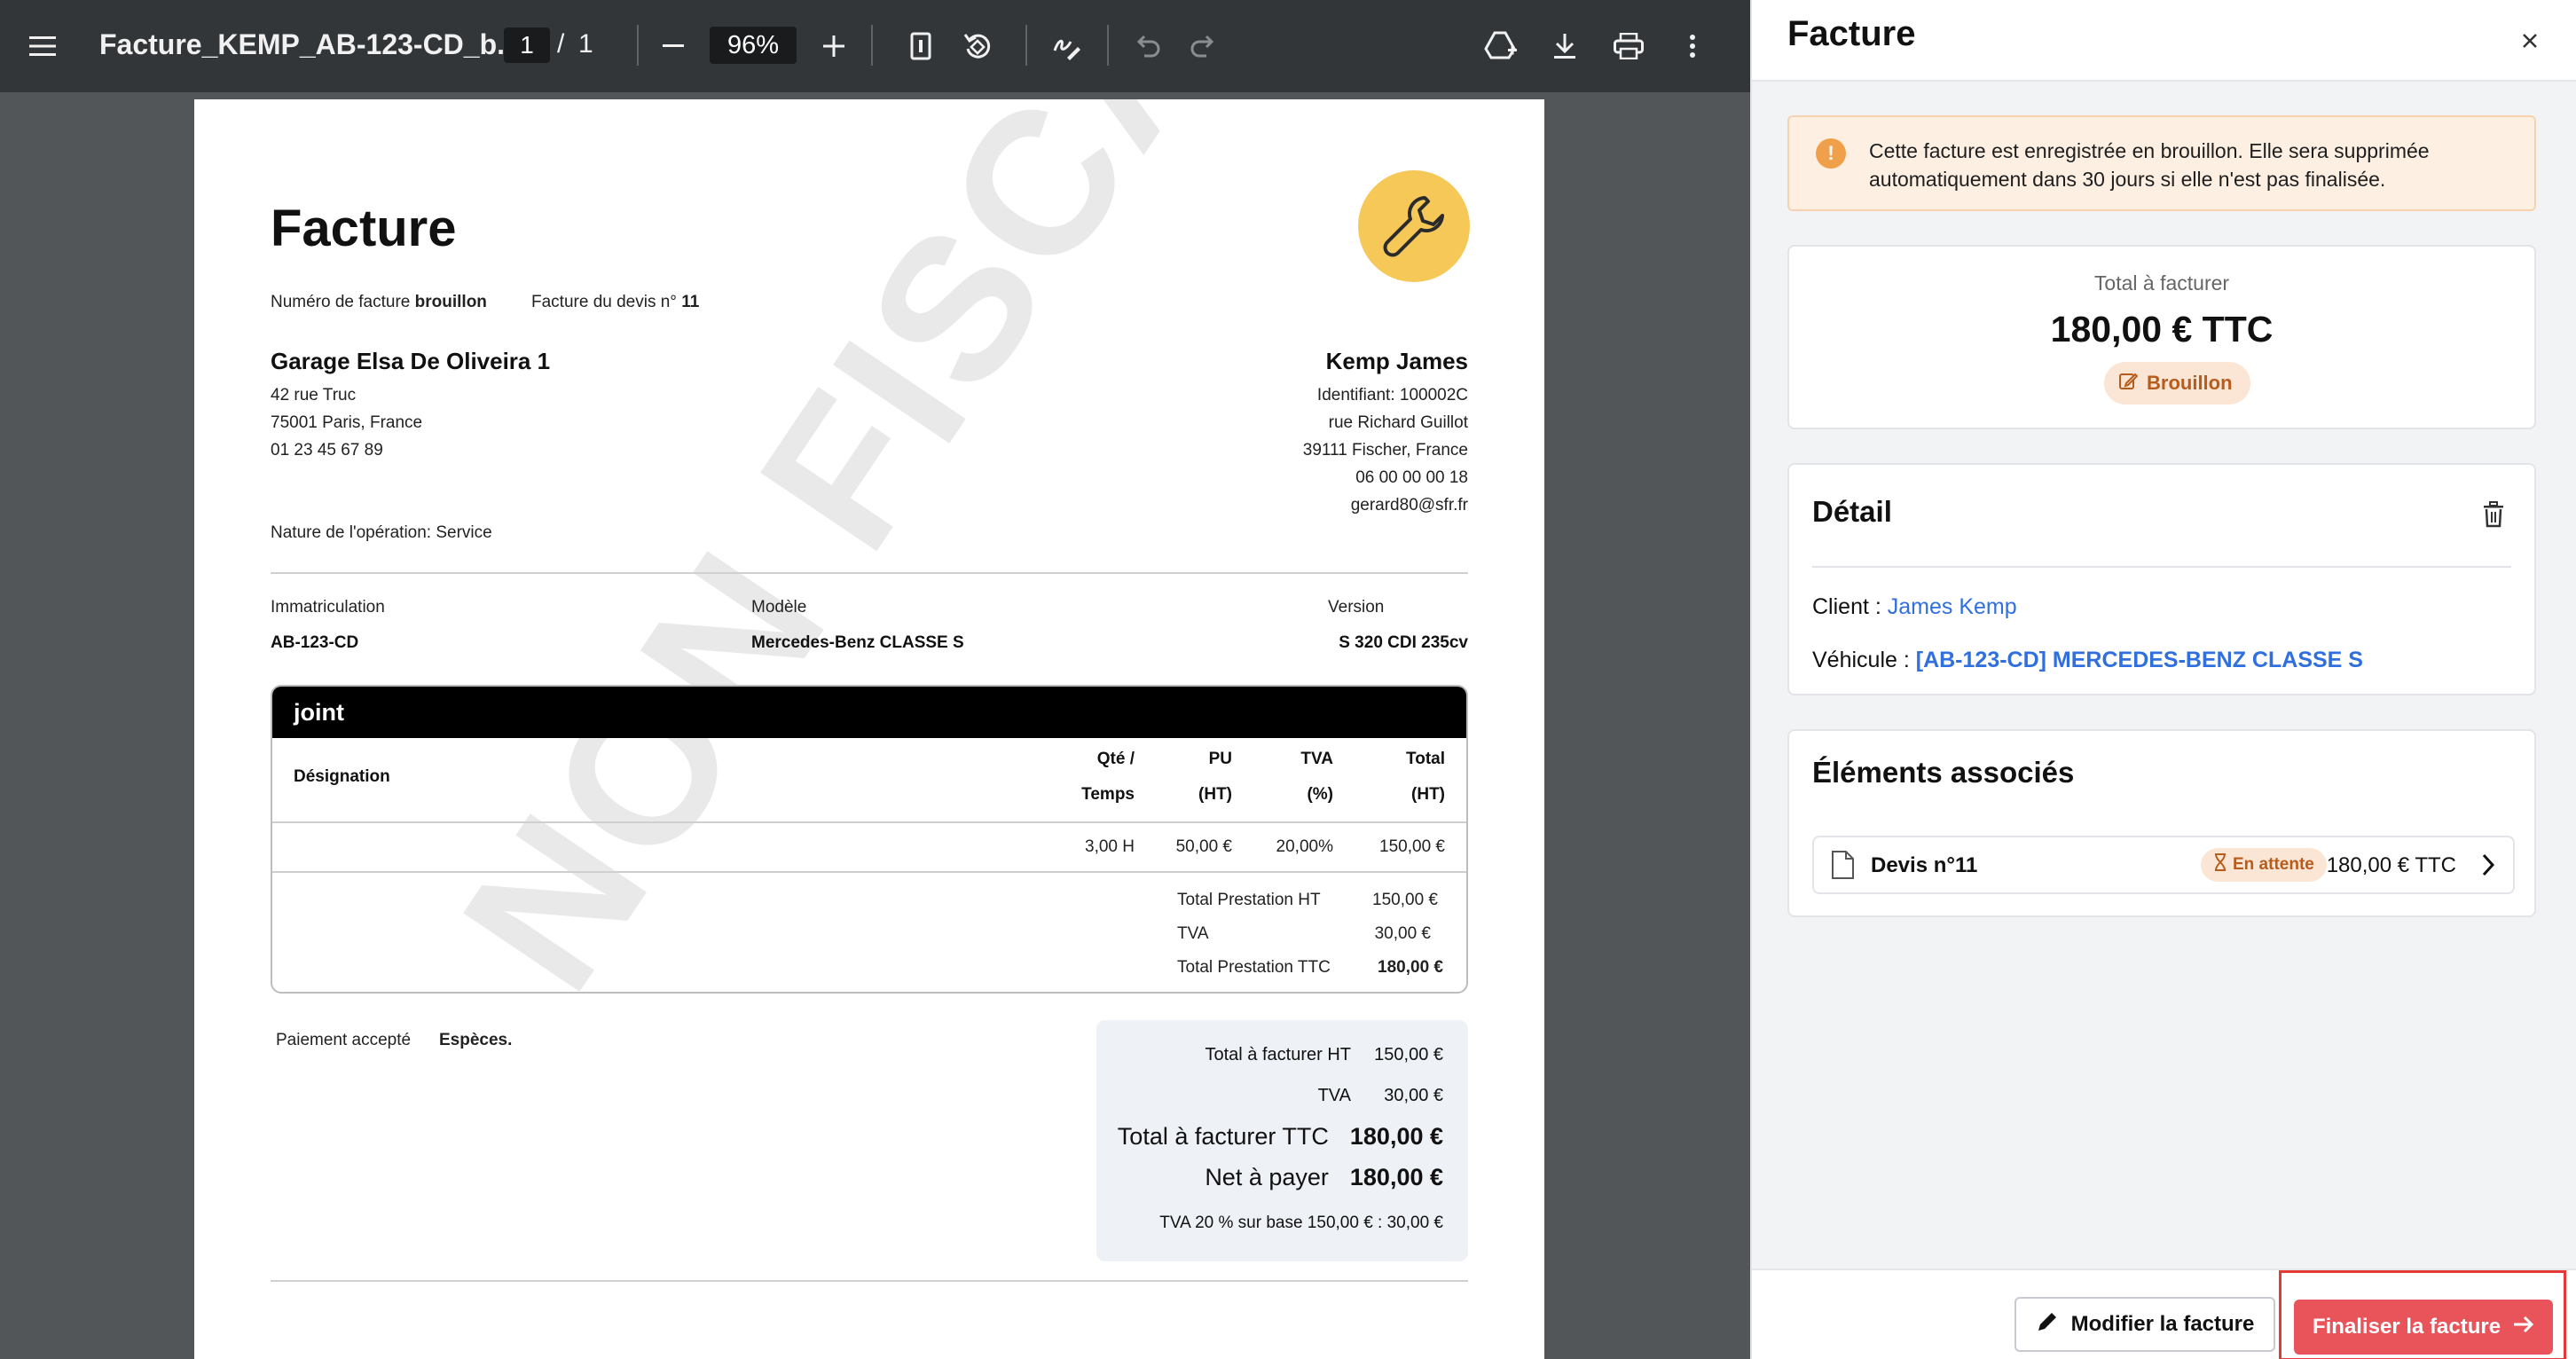  Describe the element at coordinates (2493, 514) in the screenshot. I see `trash-icon` at that location.